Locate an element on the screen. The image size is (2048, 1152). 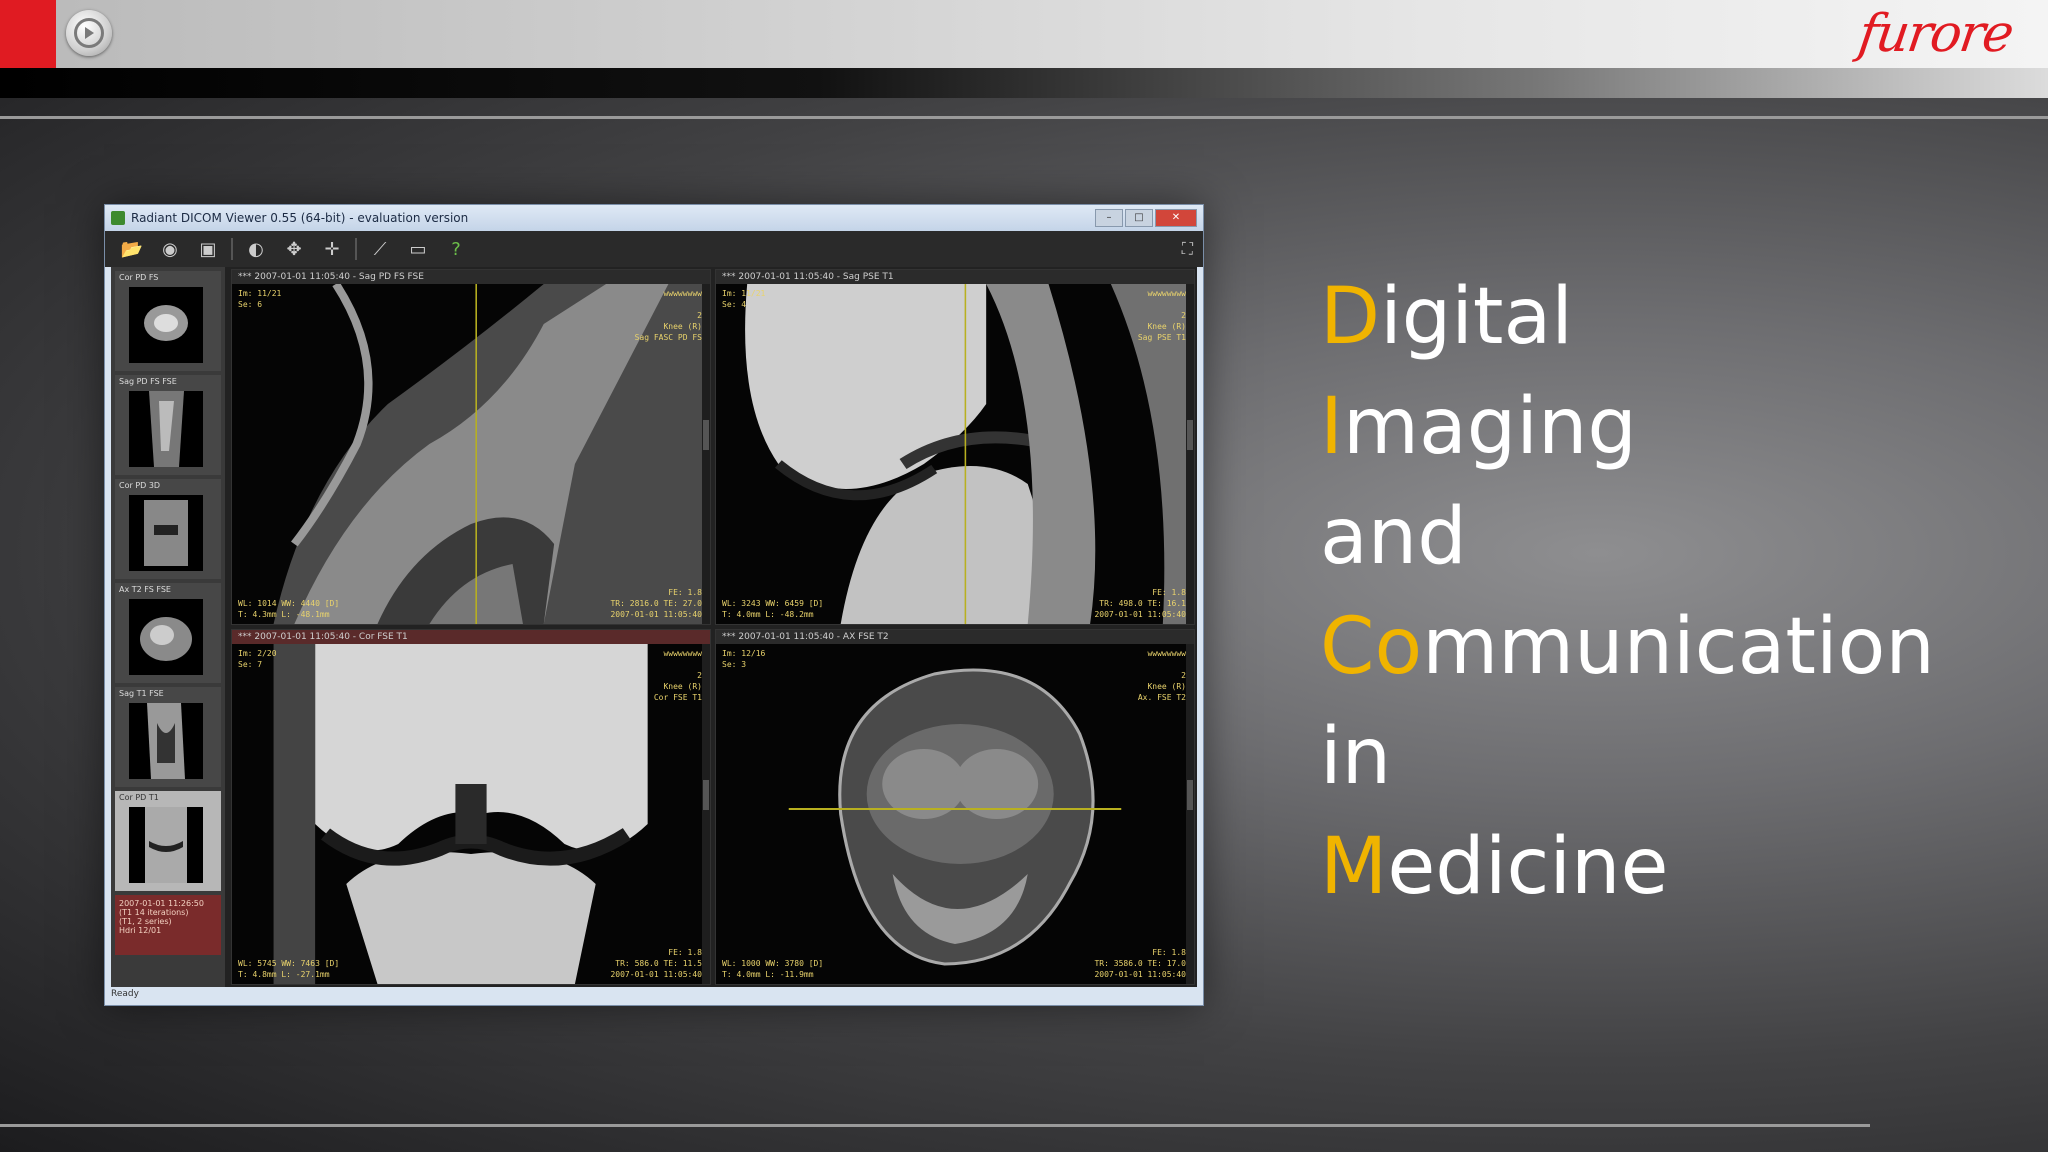
crosshair-icon: ✛ is located at coordinates (332, 249).